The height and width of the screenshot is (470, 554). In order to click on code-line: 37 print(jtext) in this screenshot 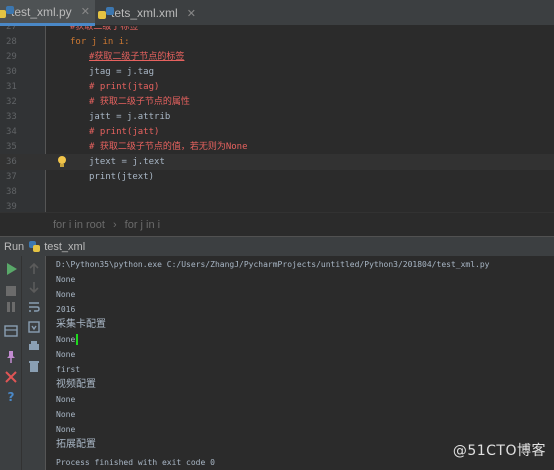, I will do `click(277, 177)`.